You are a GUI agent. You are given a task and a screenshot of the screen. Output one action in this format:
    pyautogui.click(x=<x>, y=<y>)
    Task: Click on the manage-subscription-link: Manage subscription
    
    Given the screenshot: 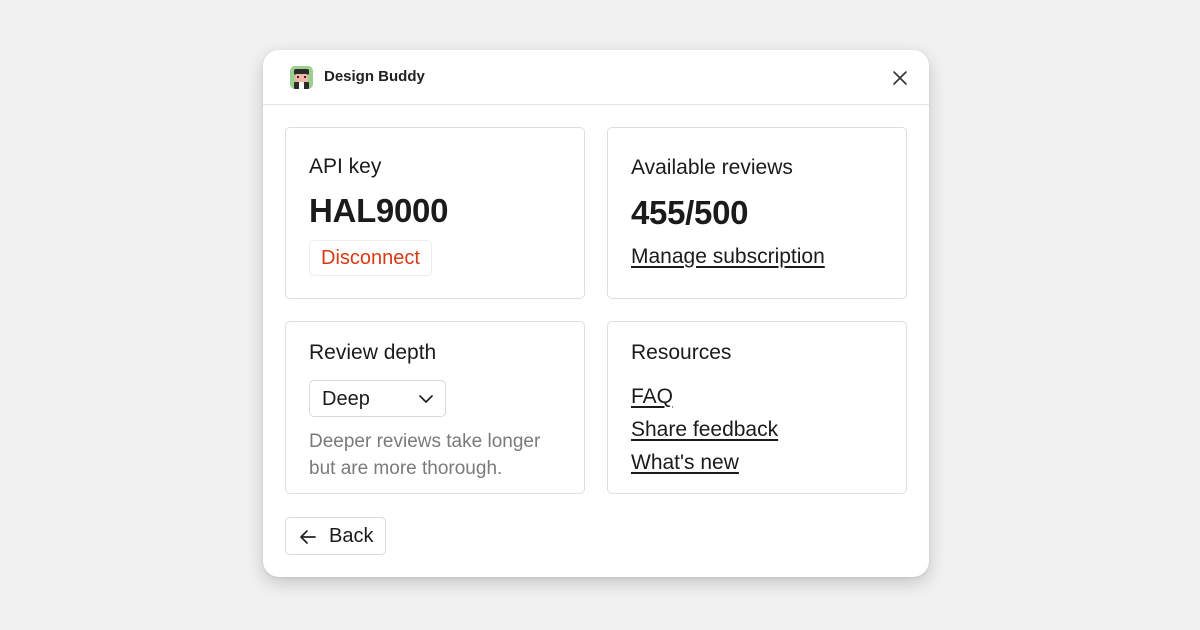 What is the action you would take?
    pyautogui.click(x=728, y=257)
    